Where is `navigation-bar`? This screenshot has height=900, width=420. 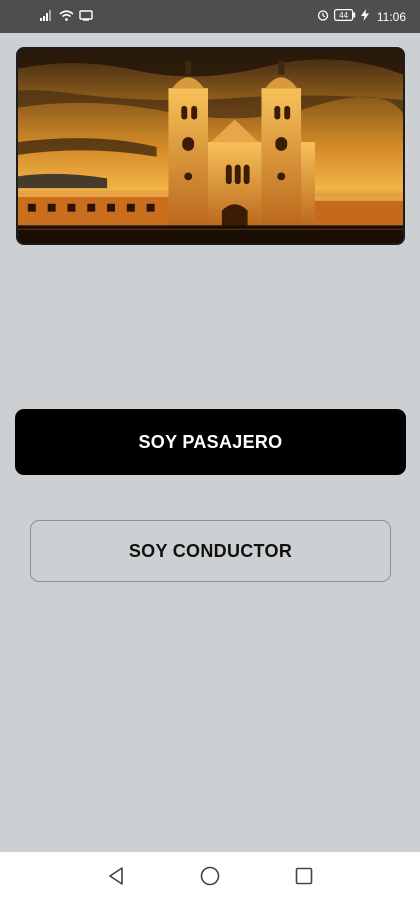
navigation-bar is located at coordinates (210, 876).